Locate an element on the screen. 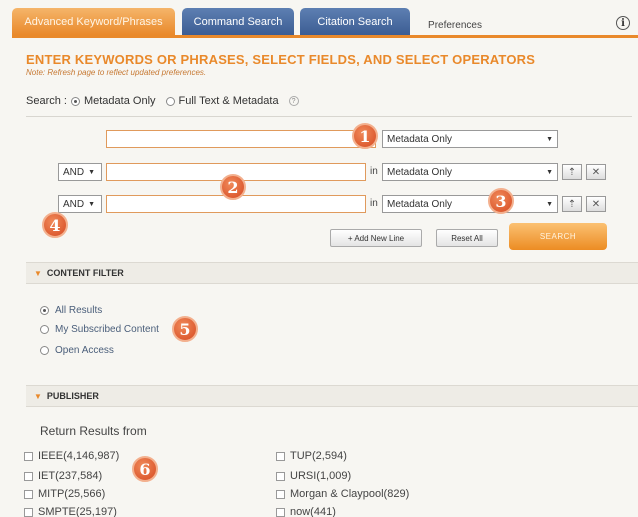  divider is located at coordinates (329, 116).